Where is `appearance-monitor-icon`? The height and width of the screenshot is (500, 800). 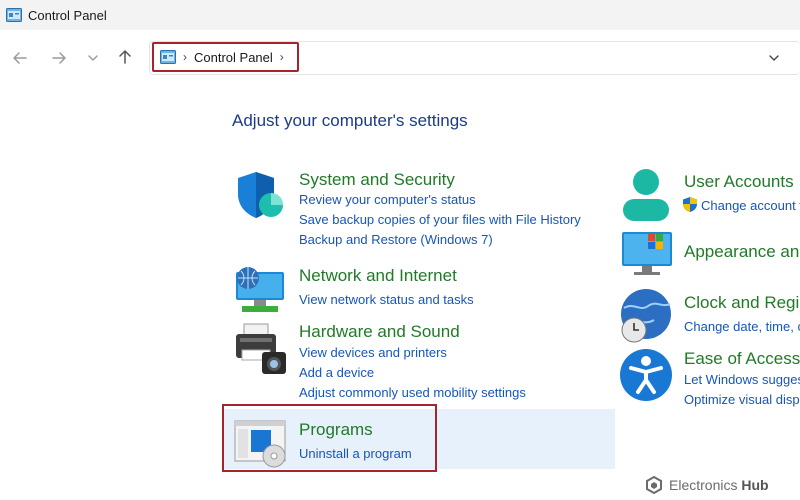
appearance-monitor-icon is located at coordinates (647, 253).